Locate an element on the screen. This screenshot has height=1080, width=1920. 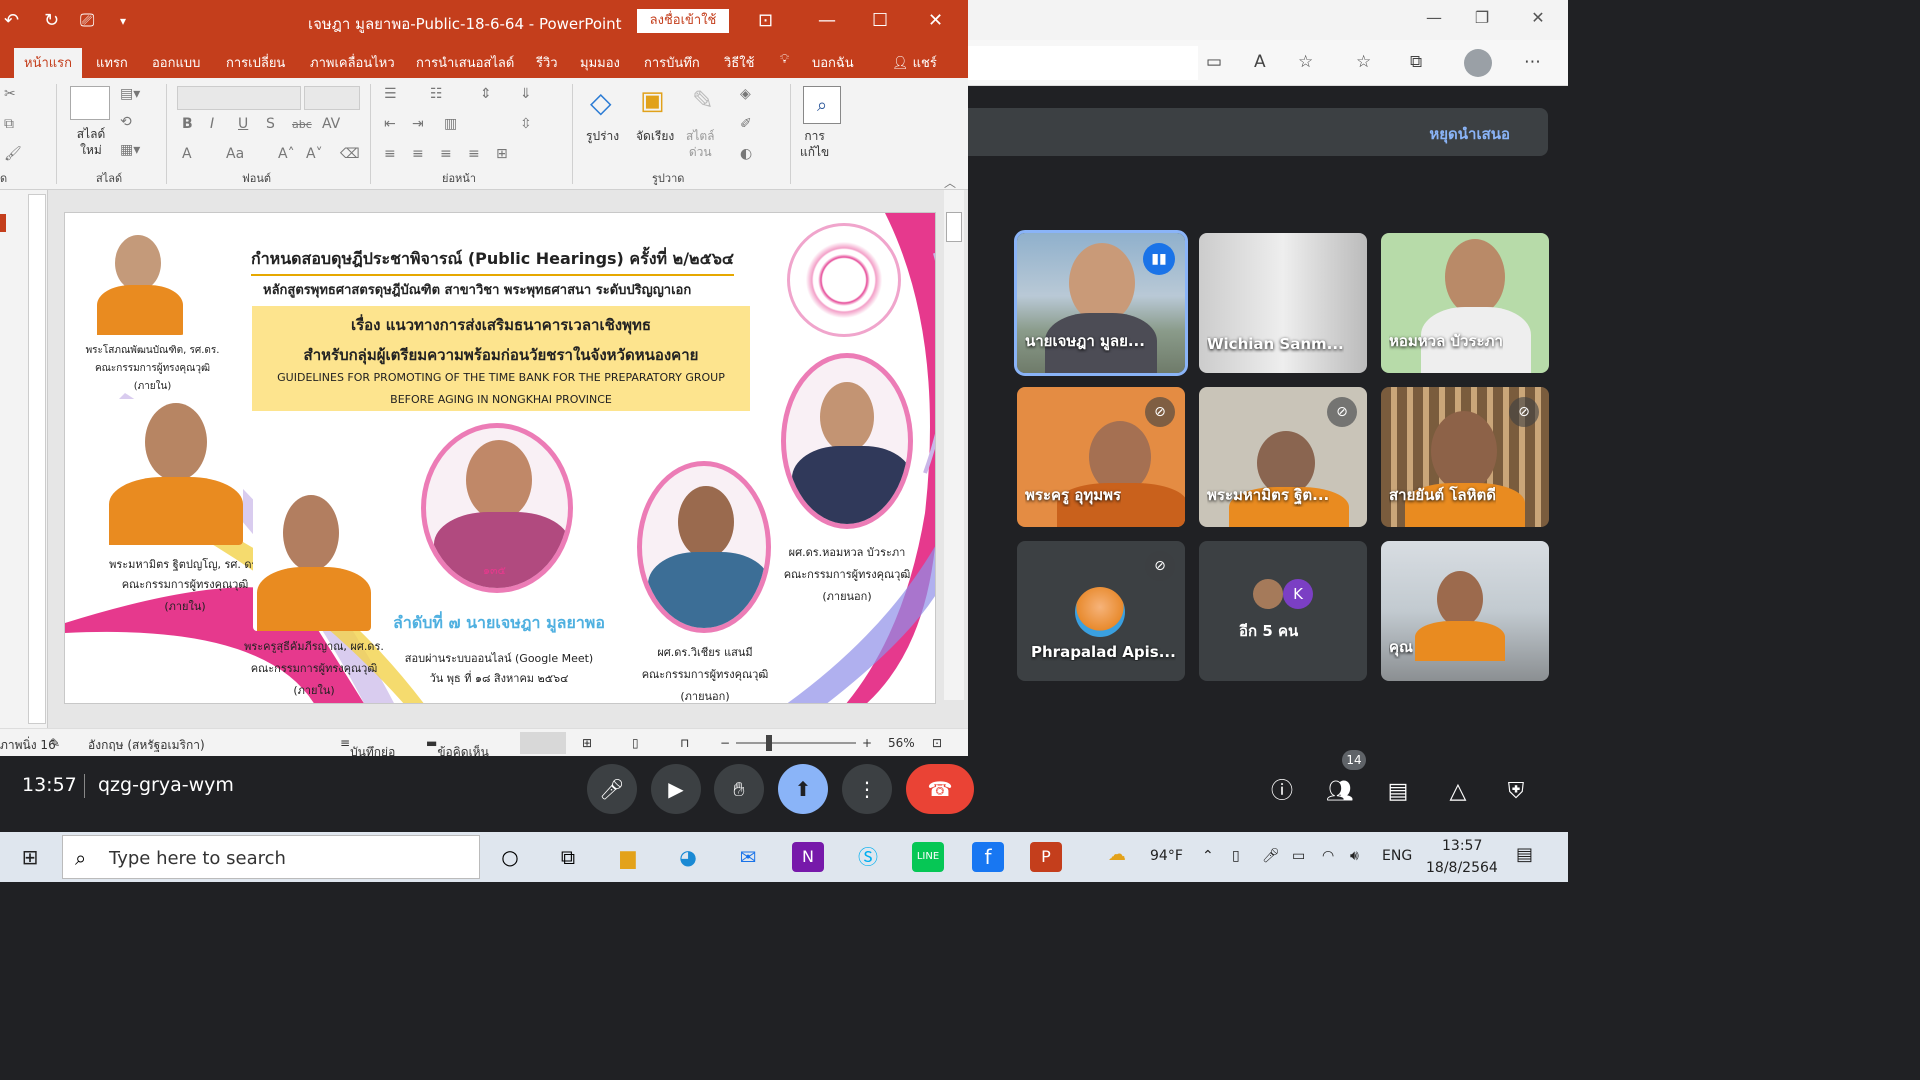
microphone-button: 🎤︎ is located at coordinates (612, 789).